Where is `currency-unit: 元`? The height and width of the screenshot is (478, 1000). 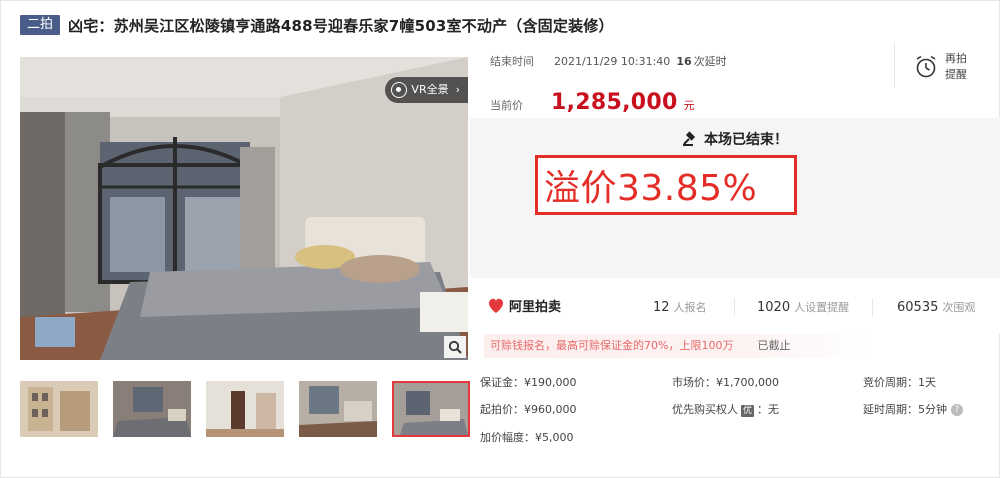 currency-unit: 元 is located at coordinates (689, 105).